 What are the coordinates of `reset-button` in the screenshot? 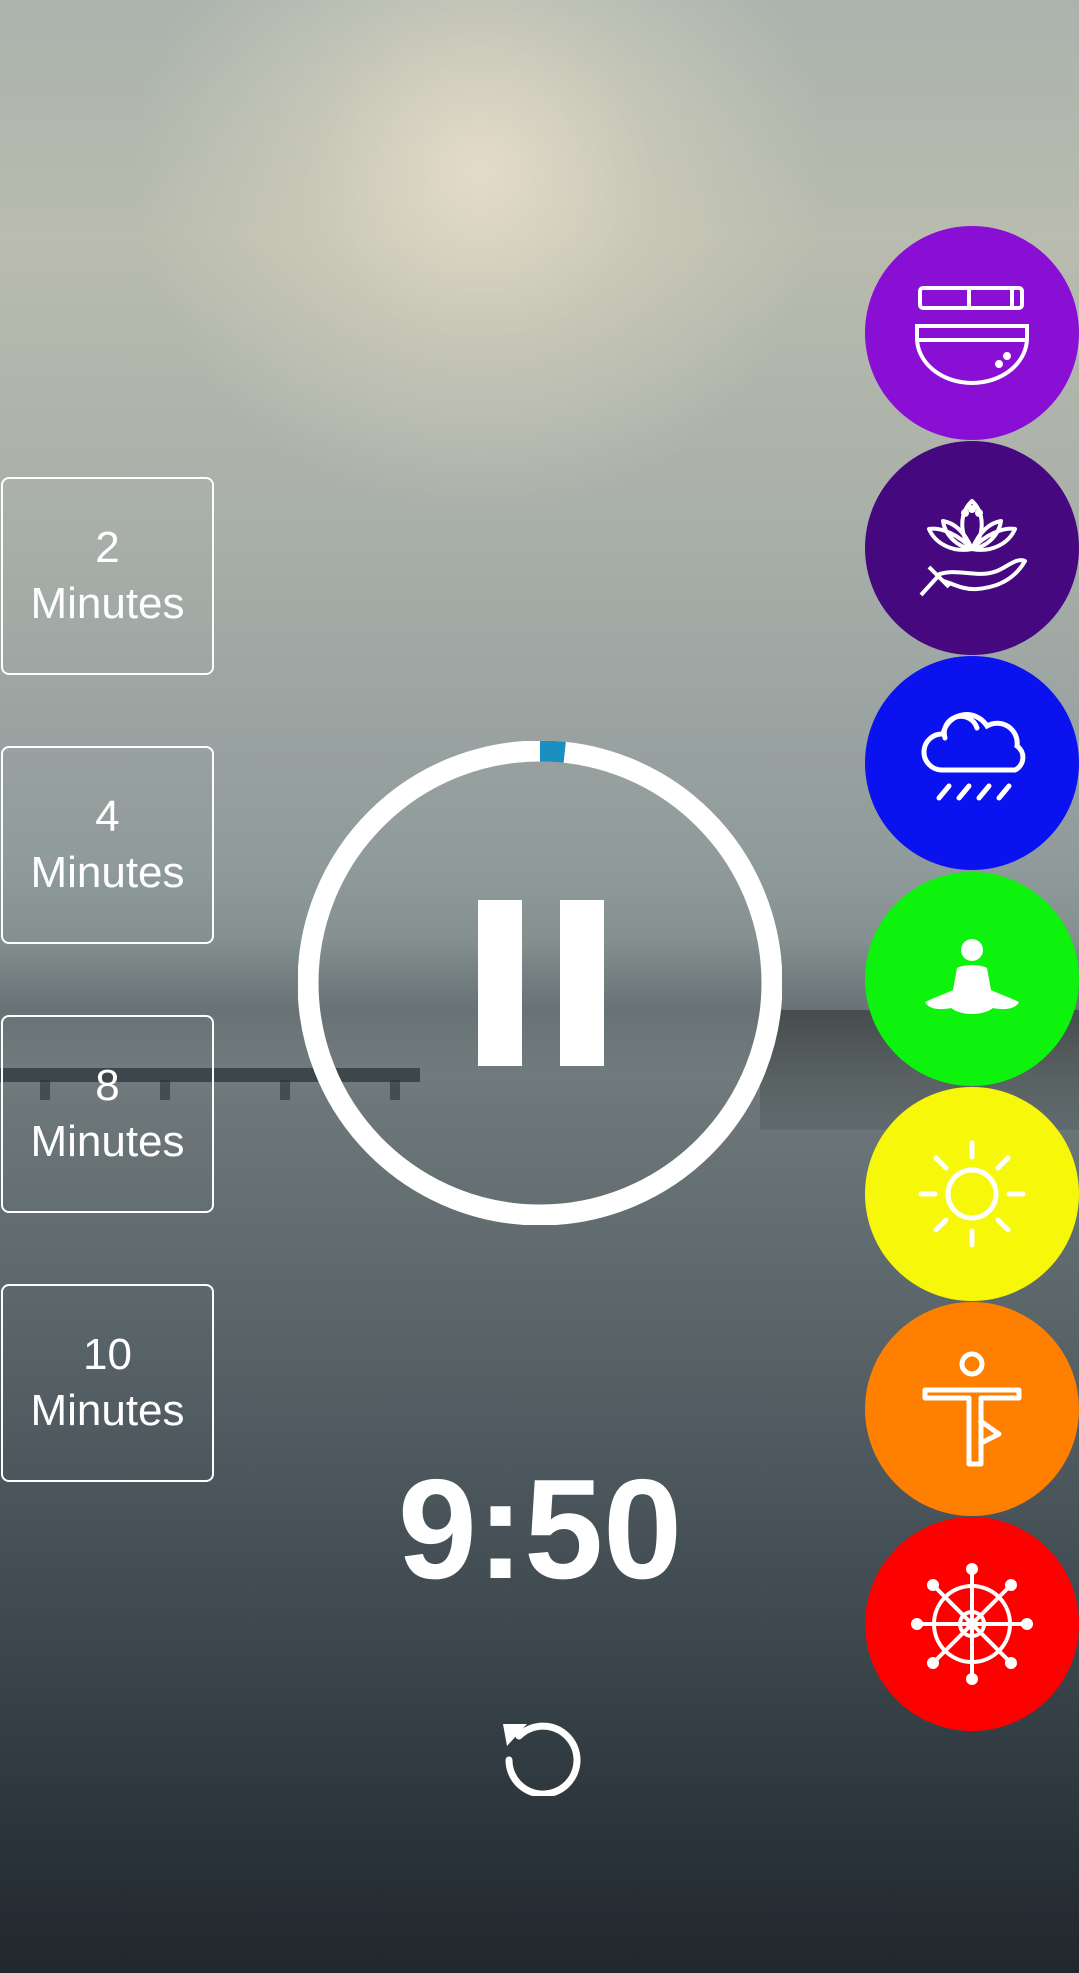 It's located at (540, 1754).